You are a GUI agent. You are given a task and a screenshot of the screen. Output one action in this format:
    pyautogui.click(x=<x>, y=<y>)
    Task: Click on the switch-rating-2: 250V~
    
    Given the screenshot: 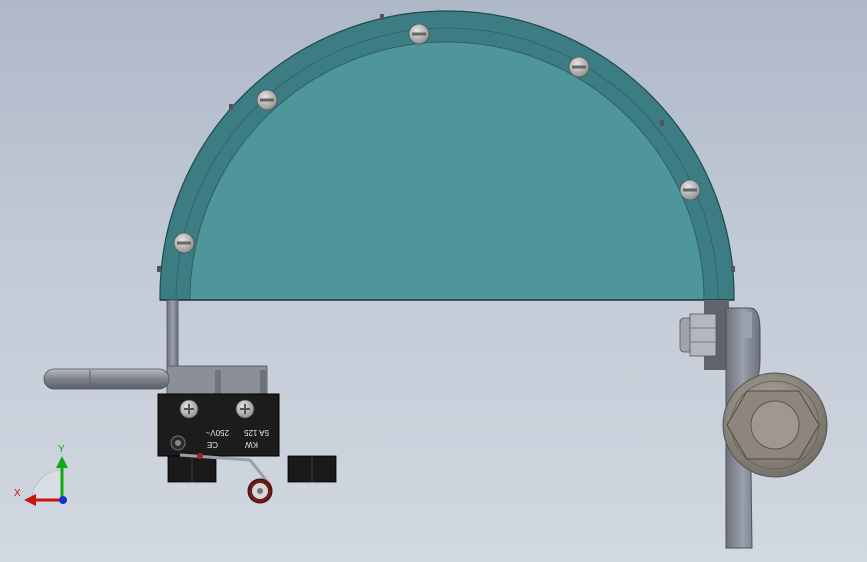 What is the action you would take?
    pyautogui.click(x=217, y=432)
    